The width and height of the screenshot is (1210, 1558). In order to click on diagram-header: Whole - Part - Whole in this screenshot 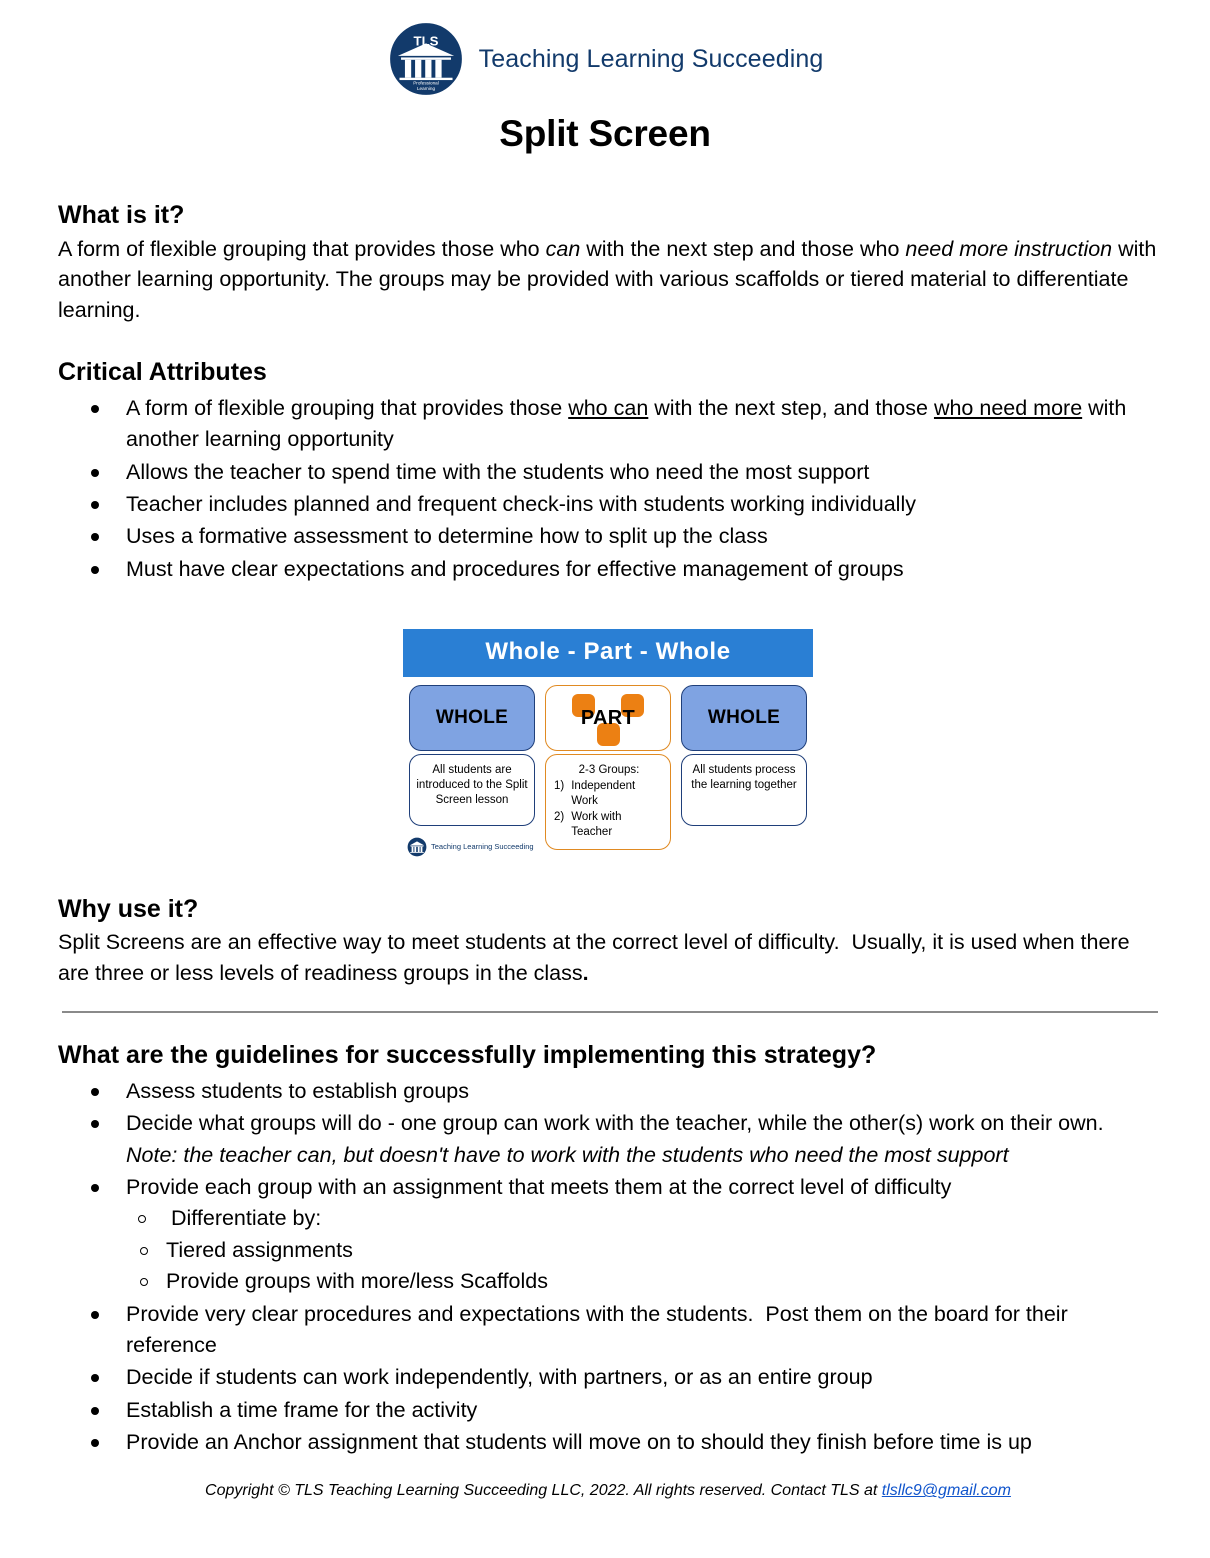, I will do `click(608, 653)`.